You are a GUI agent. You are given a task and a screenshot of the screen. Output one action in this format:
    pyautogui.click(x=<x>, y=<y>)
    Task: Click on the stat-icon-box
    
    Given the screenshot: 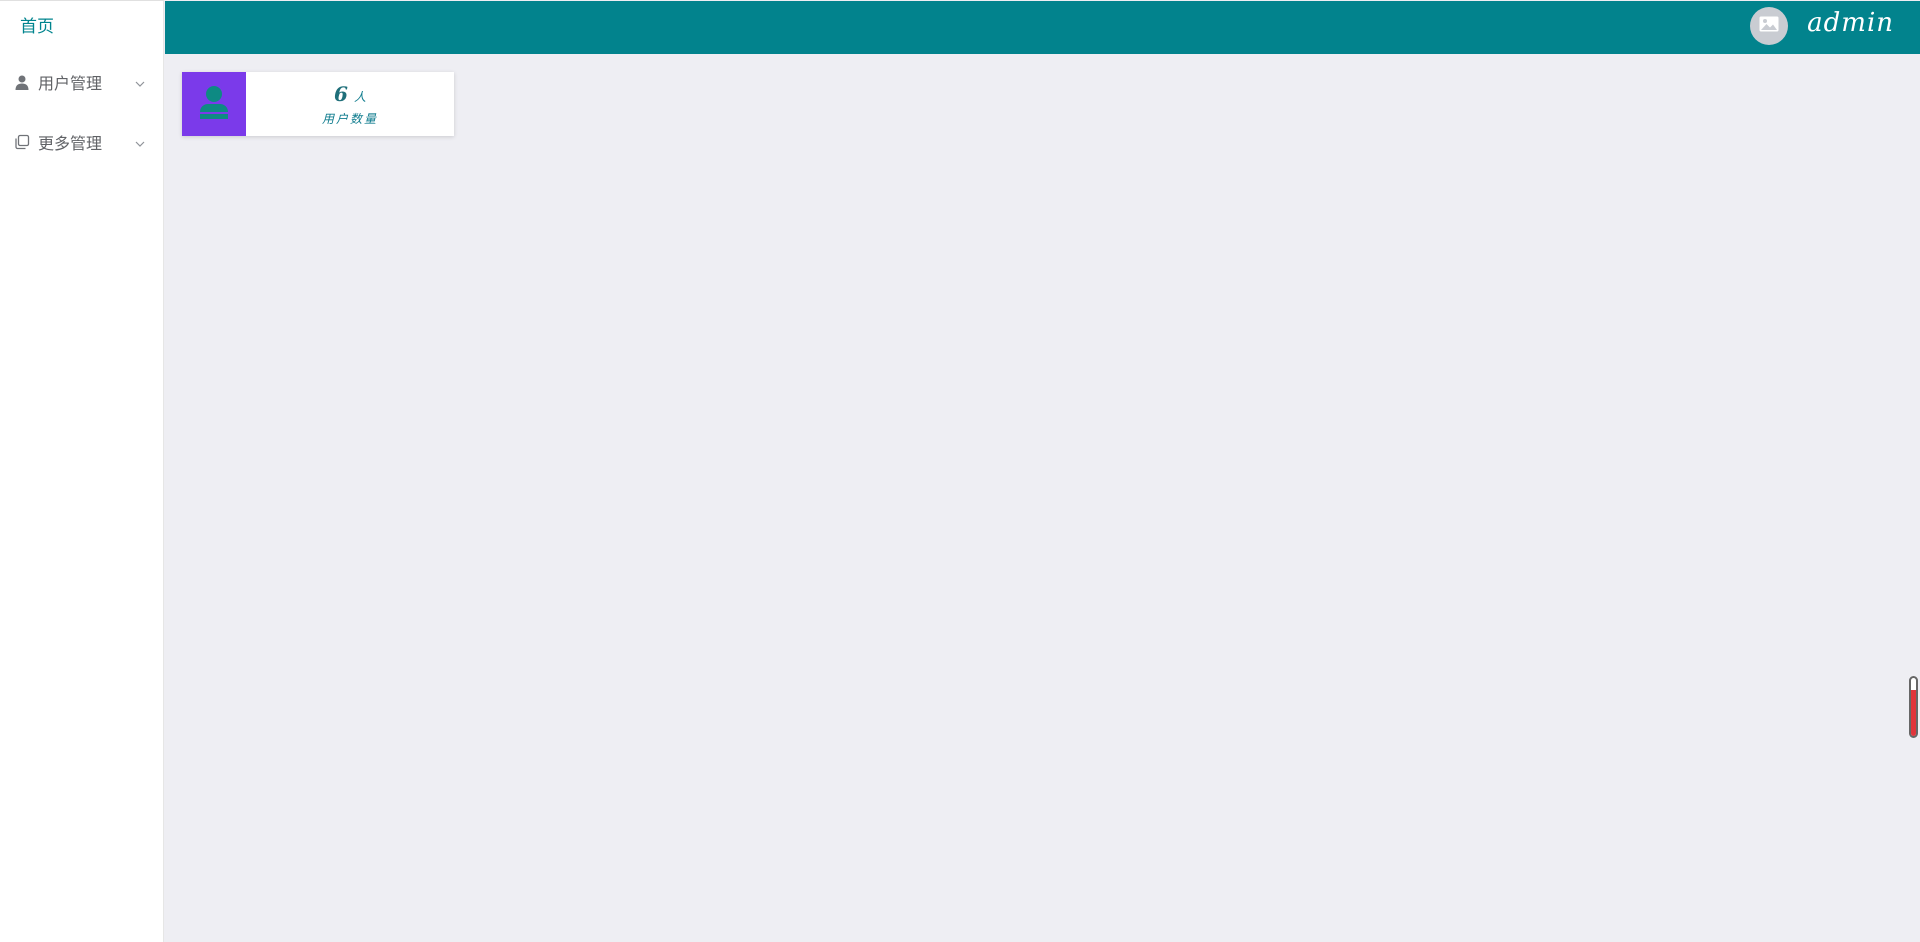 What is the action you would take?
    pyautogui.click(x=214, y=104)
    